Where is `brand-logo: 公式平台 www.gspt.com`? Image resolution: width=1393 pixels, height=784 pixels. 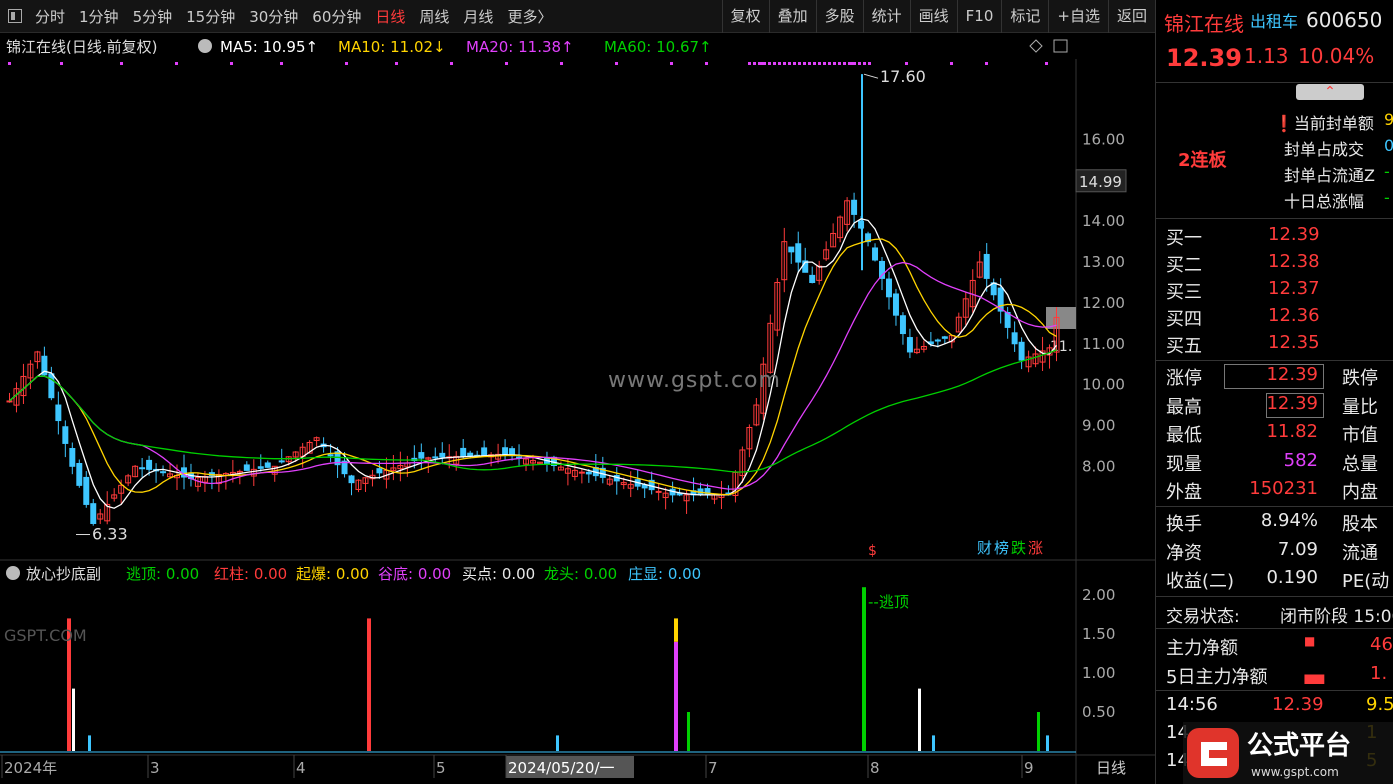
brand-logo: 公式平台 www.gspt.com is located at coordinates (1288, 753).